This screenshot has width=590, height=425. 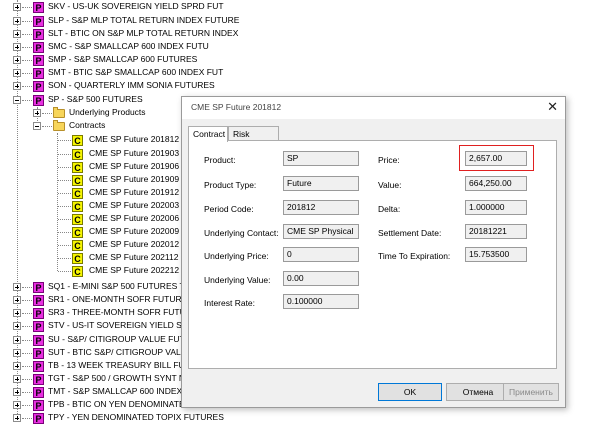 What do you see at coordinates (134, 244) in the screenshot?
I see `contract-label: CME SP Future 202012` at bounding box center [134, 244].